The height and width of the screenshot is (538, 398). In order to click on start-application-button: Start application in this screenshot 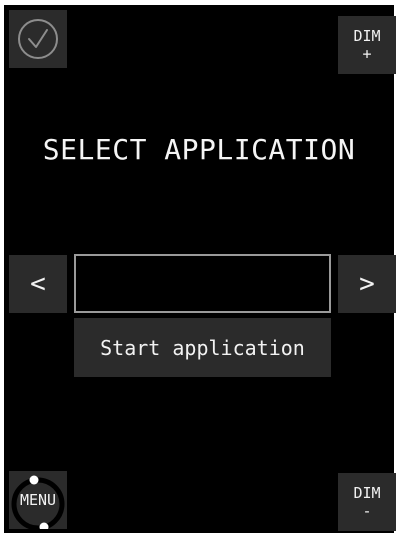, I will do `click(202, 347)`.